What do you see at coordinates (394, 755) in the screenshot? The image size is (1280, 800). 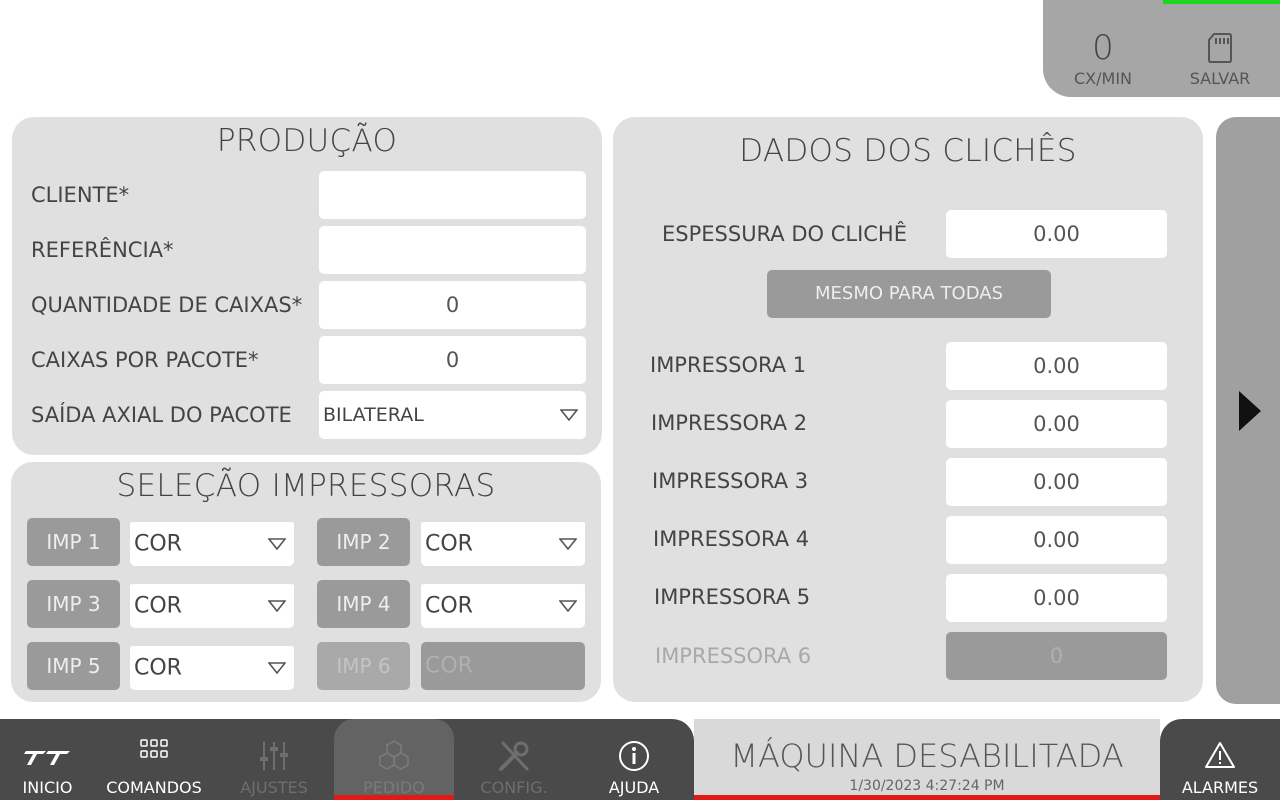 I see `cubes-icon` at bounding box center [394, 755].